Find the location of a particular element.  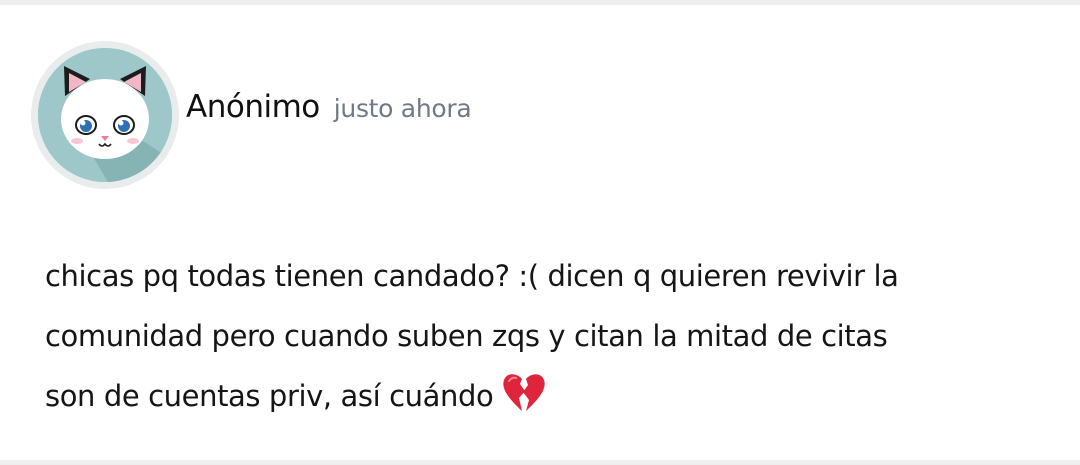

post-body-line-last: son de cuentas priv, así cuándo is located at coordinates (545, 396).